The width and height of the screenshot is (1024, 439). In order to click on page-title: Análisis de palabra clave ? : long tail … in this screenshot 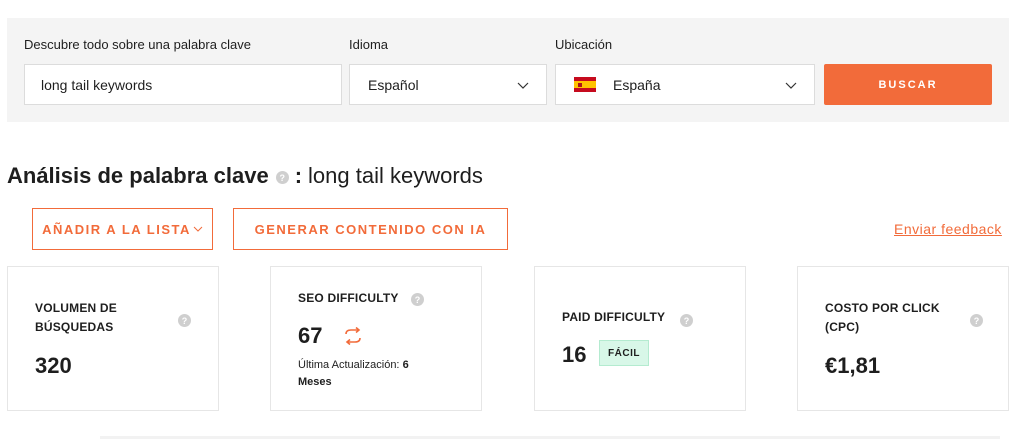, I will do `click(245, 176)`.